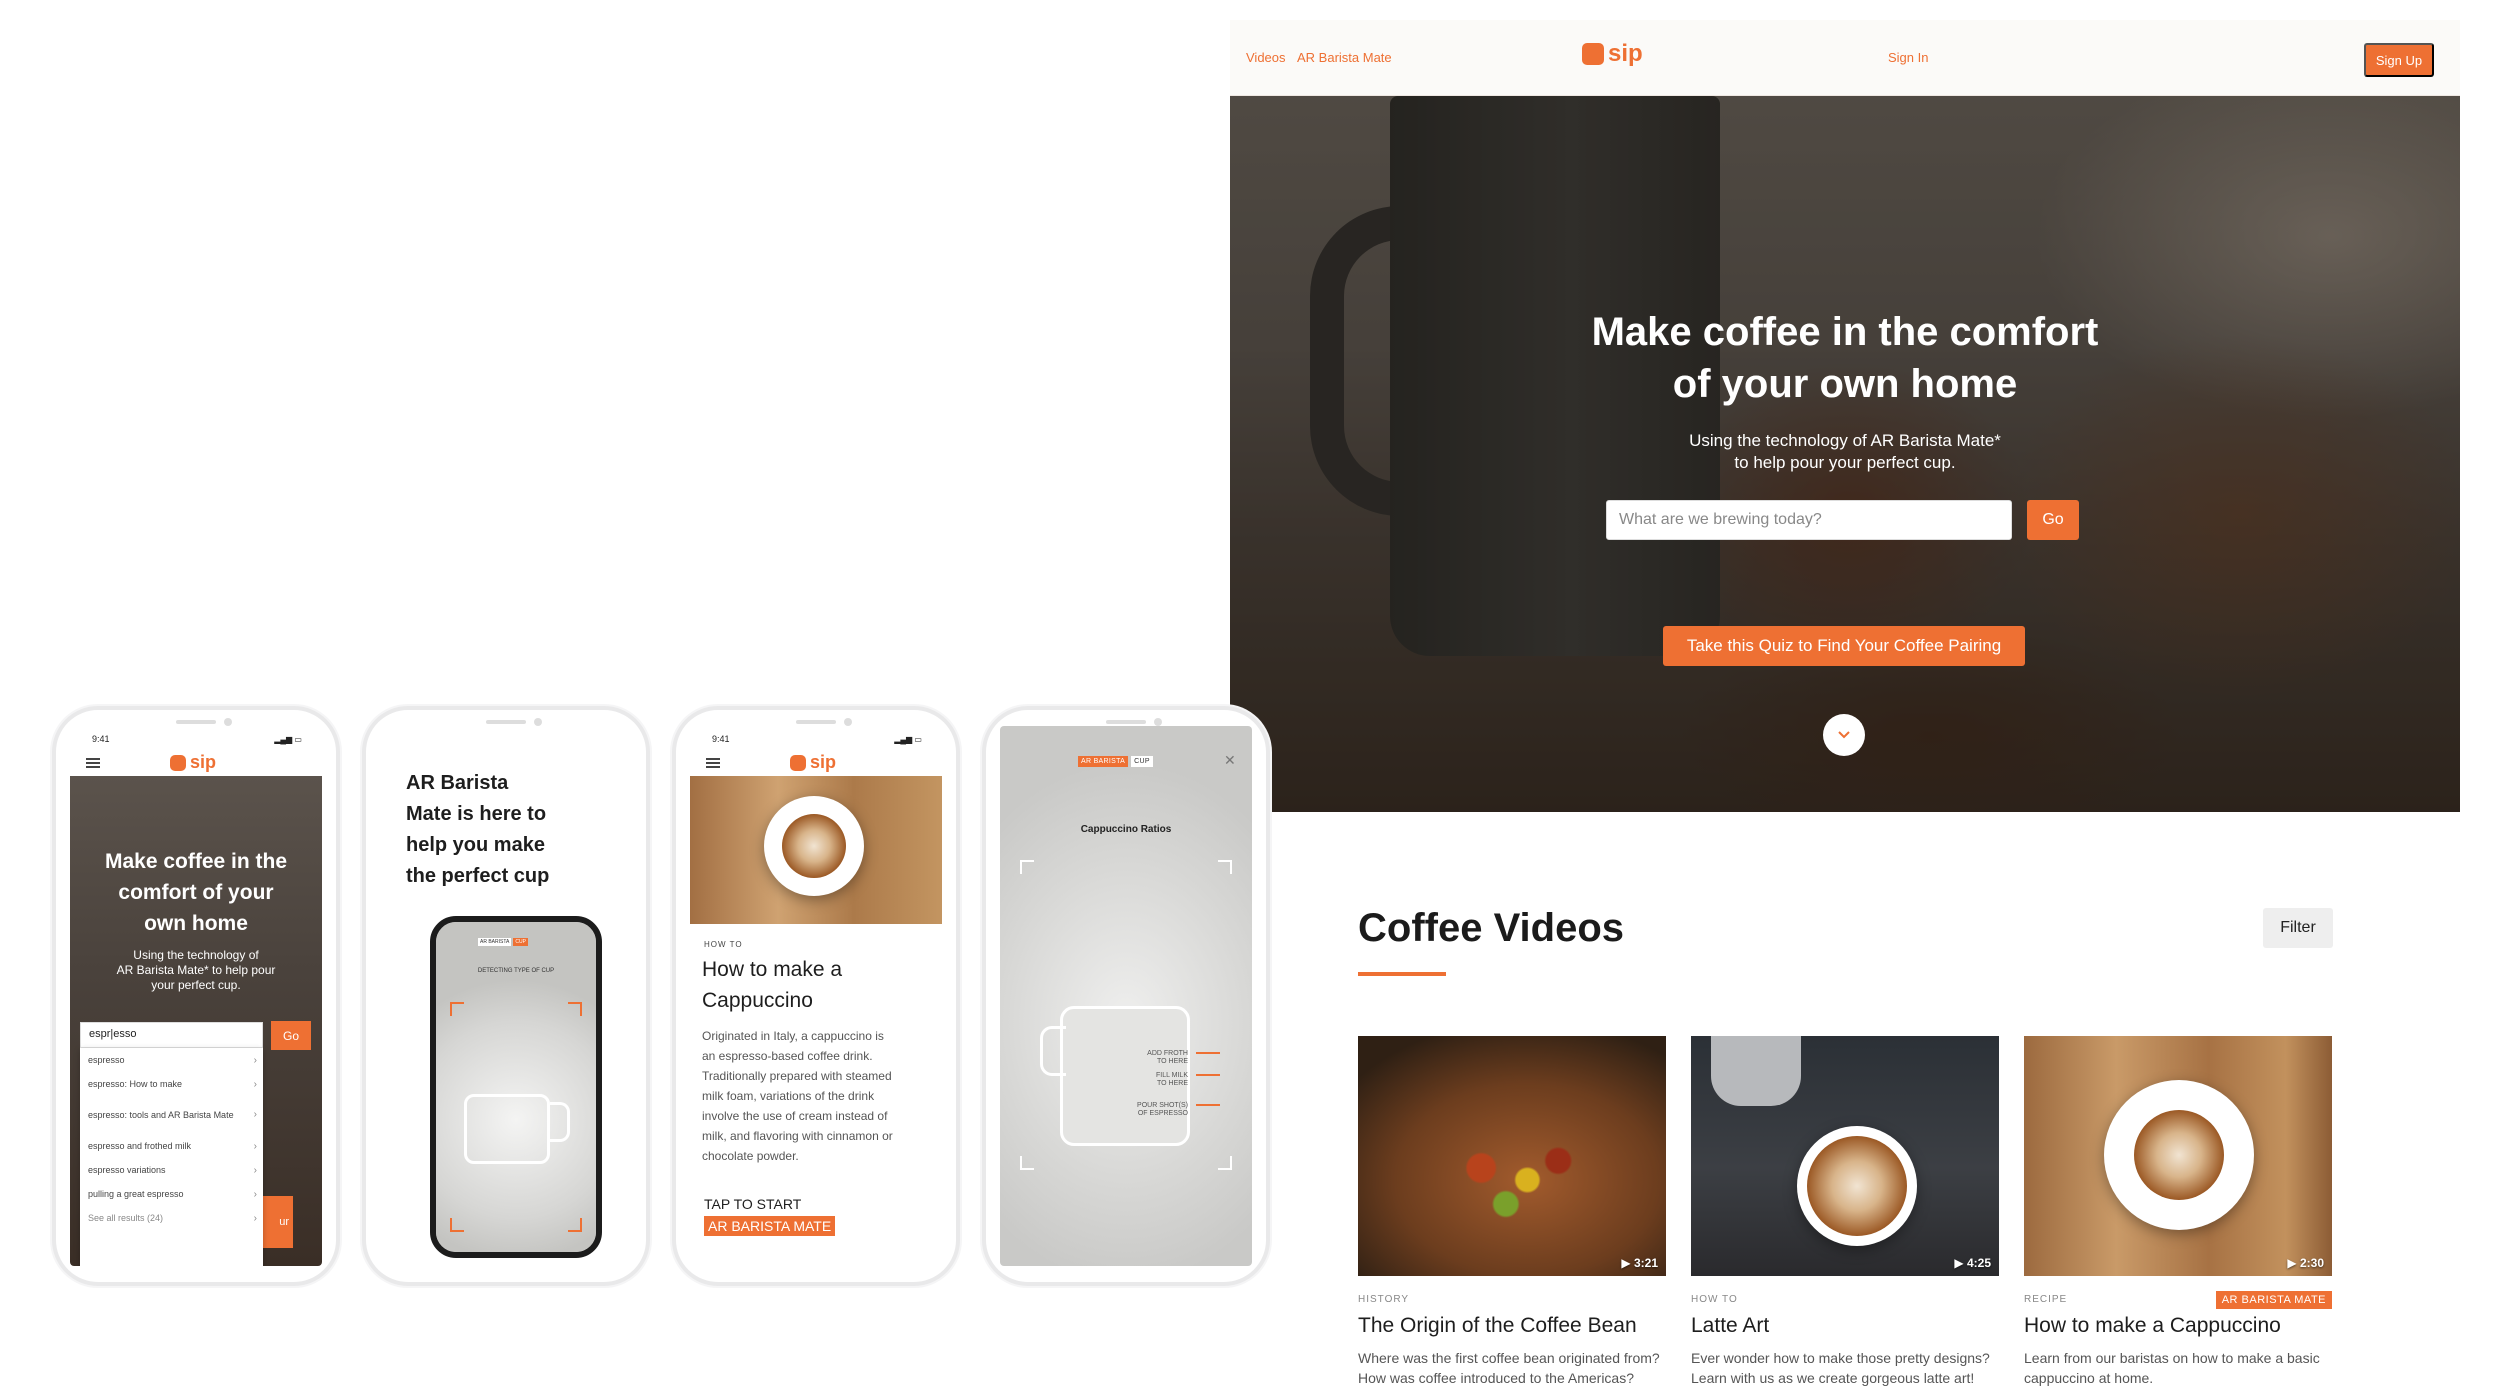  Describe the element at coordinates (1512, 1326) in the screenshot. I see `video-title: The Origin of the Coffee Bean` at that location.